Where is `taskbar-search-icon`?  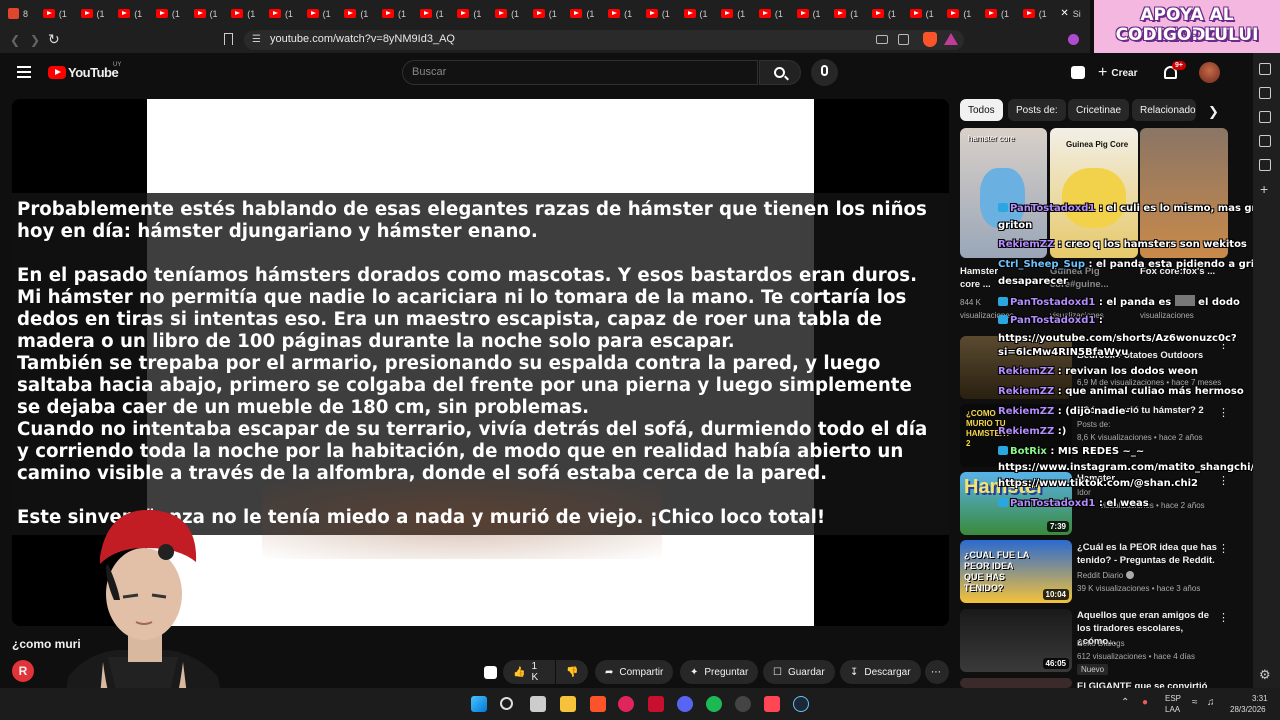 taskbar-search-icon is located at coordinates (506, 703).